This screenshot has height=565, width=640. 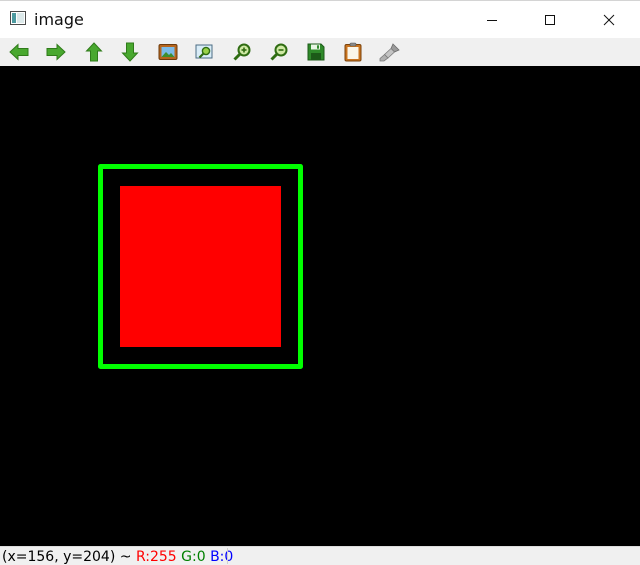 I want to click on status-separator, so click(x=227, y=556).